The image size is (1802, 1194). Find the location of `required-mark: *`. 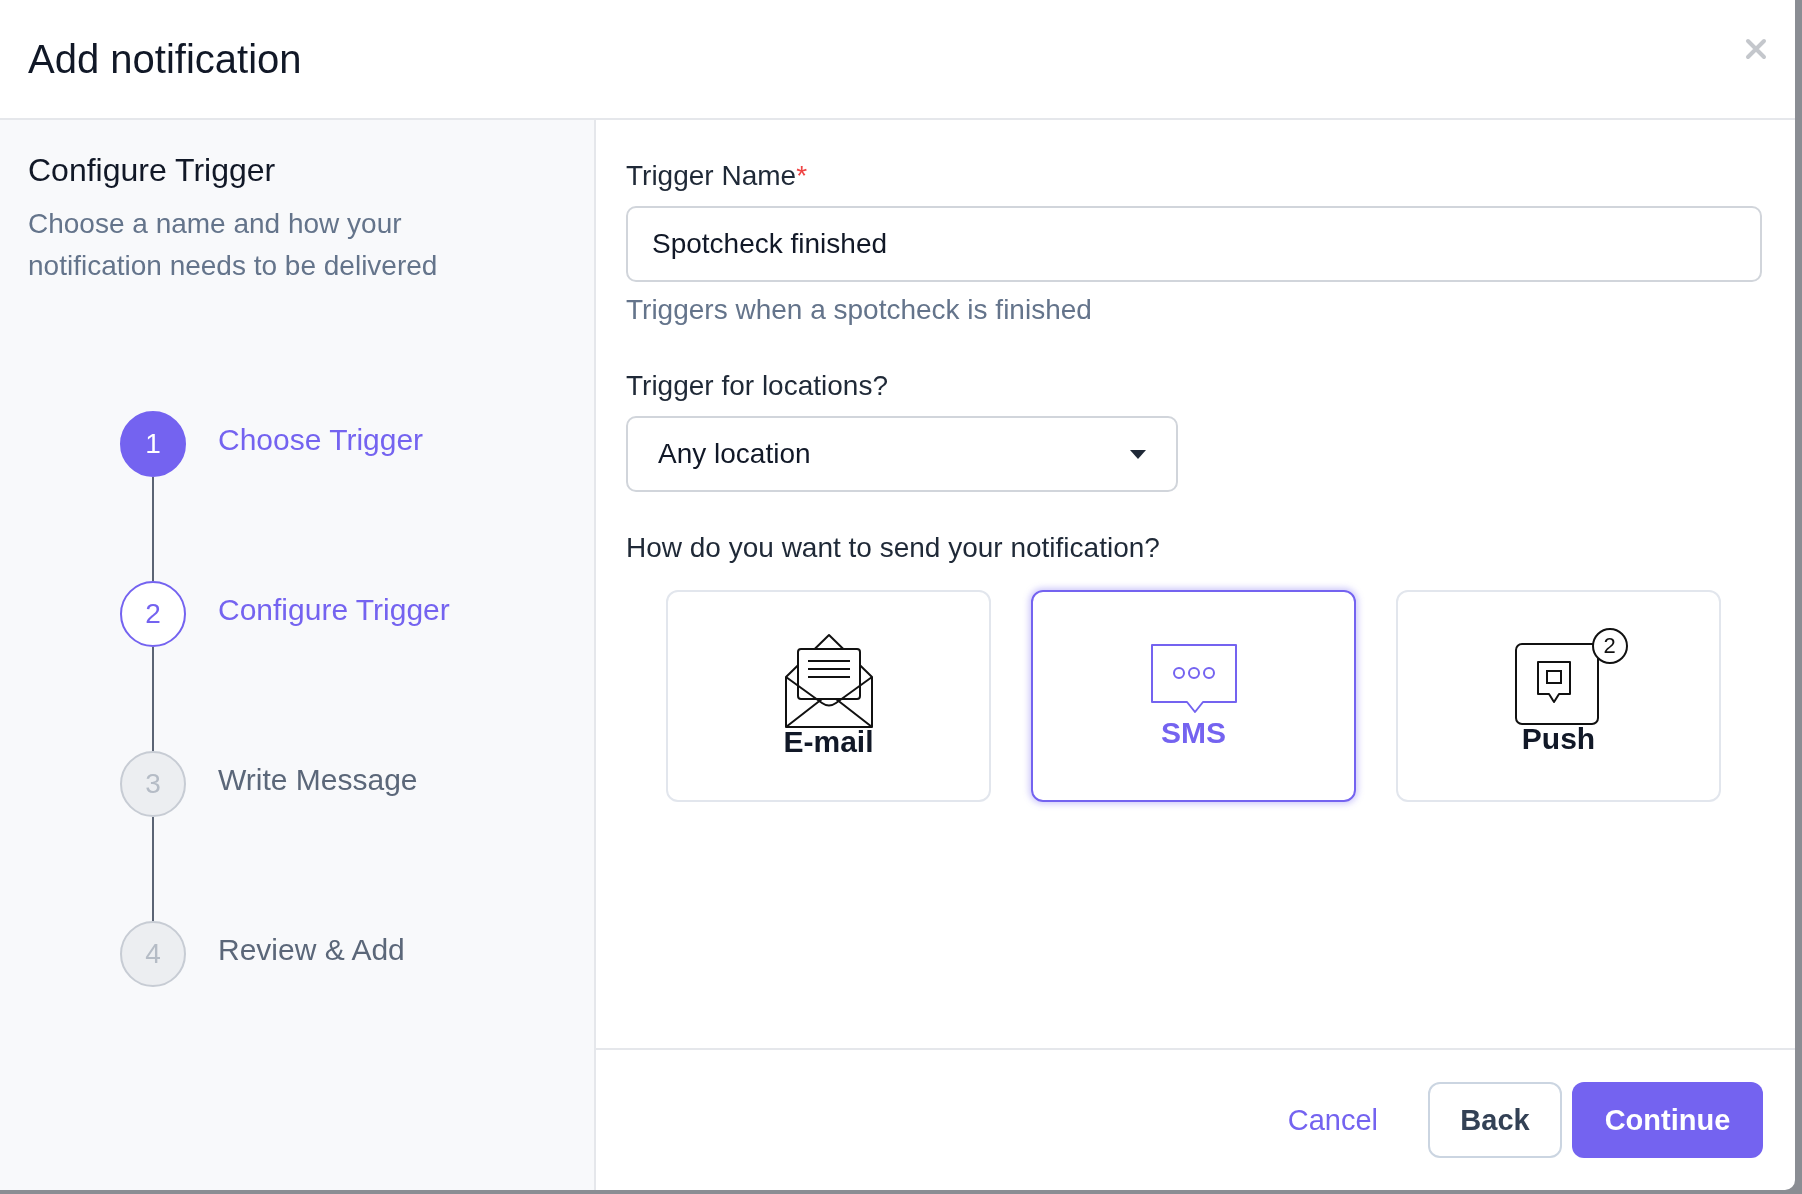

required-mark: * is located at coordinates (802, 175).